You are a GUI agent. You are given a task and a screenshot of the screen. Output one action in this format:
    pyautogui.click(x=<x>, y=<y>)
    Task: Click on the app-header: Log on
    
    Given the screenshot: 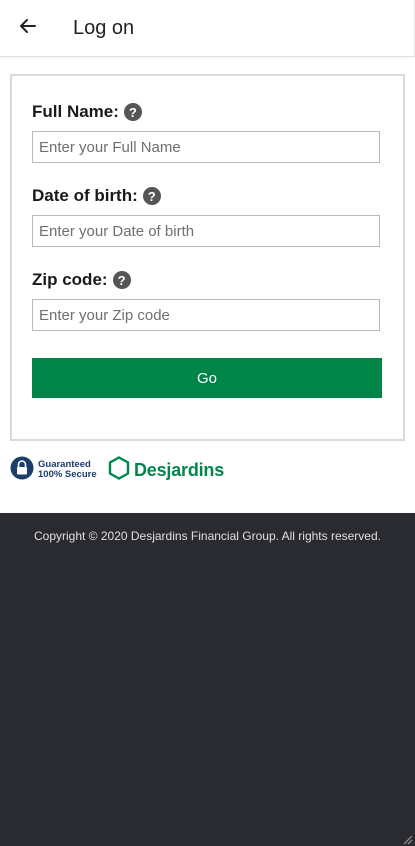 What is the action you would take?
    pyautogui.click(x=207, y=28)
    